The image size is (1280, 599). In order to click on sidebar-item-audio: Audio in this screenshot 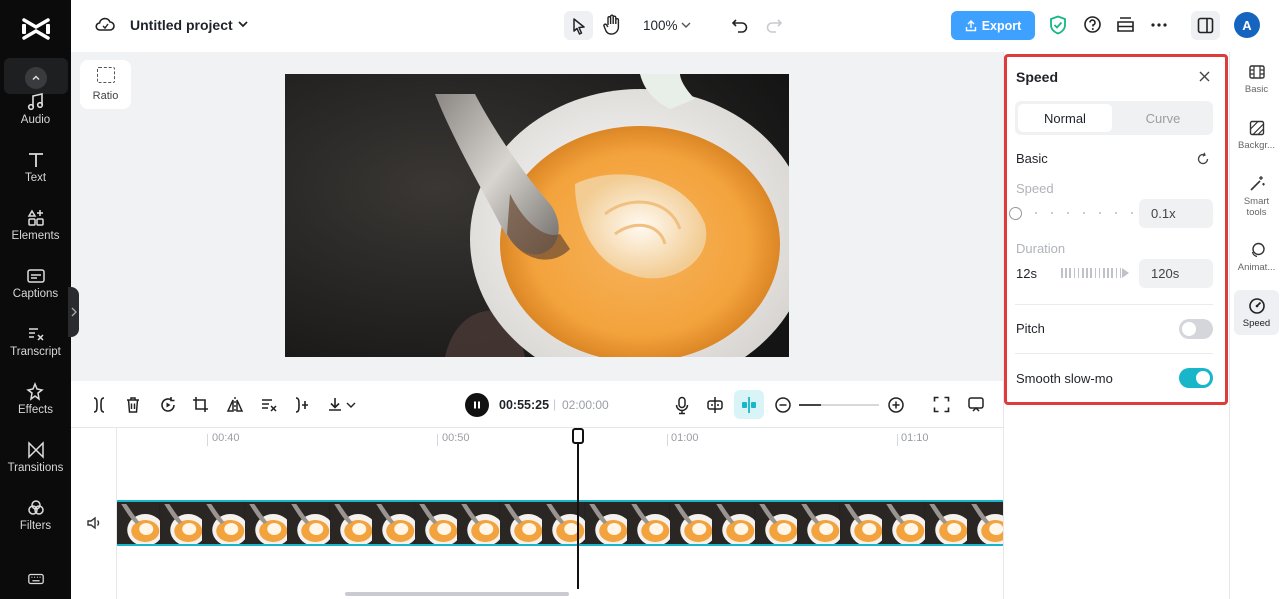, I will do `click(35, 119)`.